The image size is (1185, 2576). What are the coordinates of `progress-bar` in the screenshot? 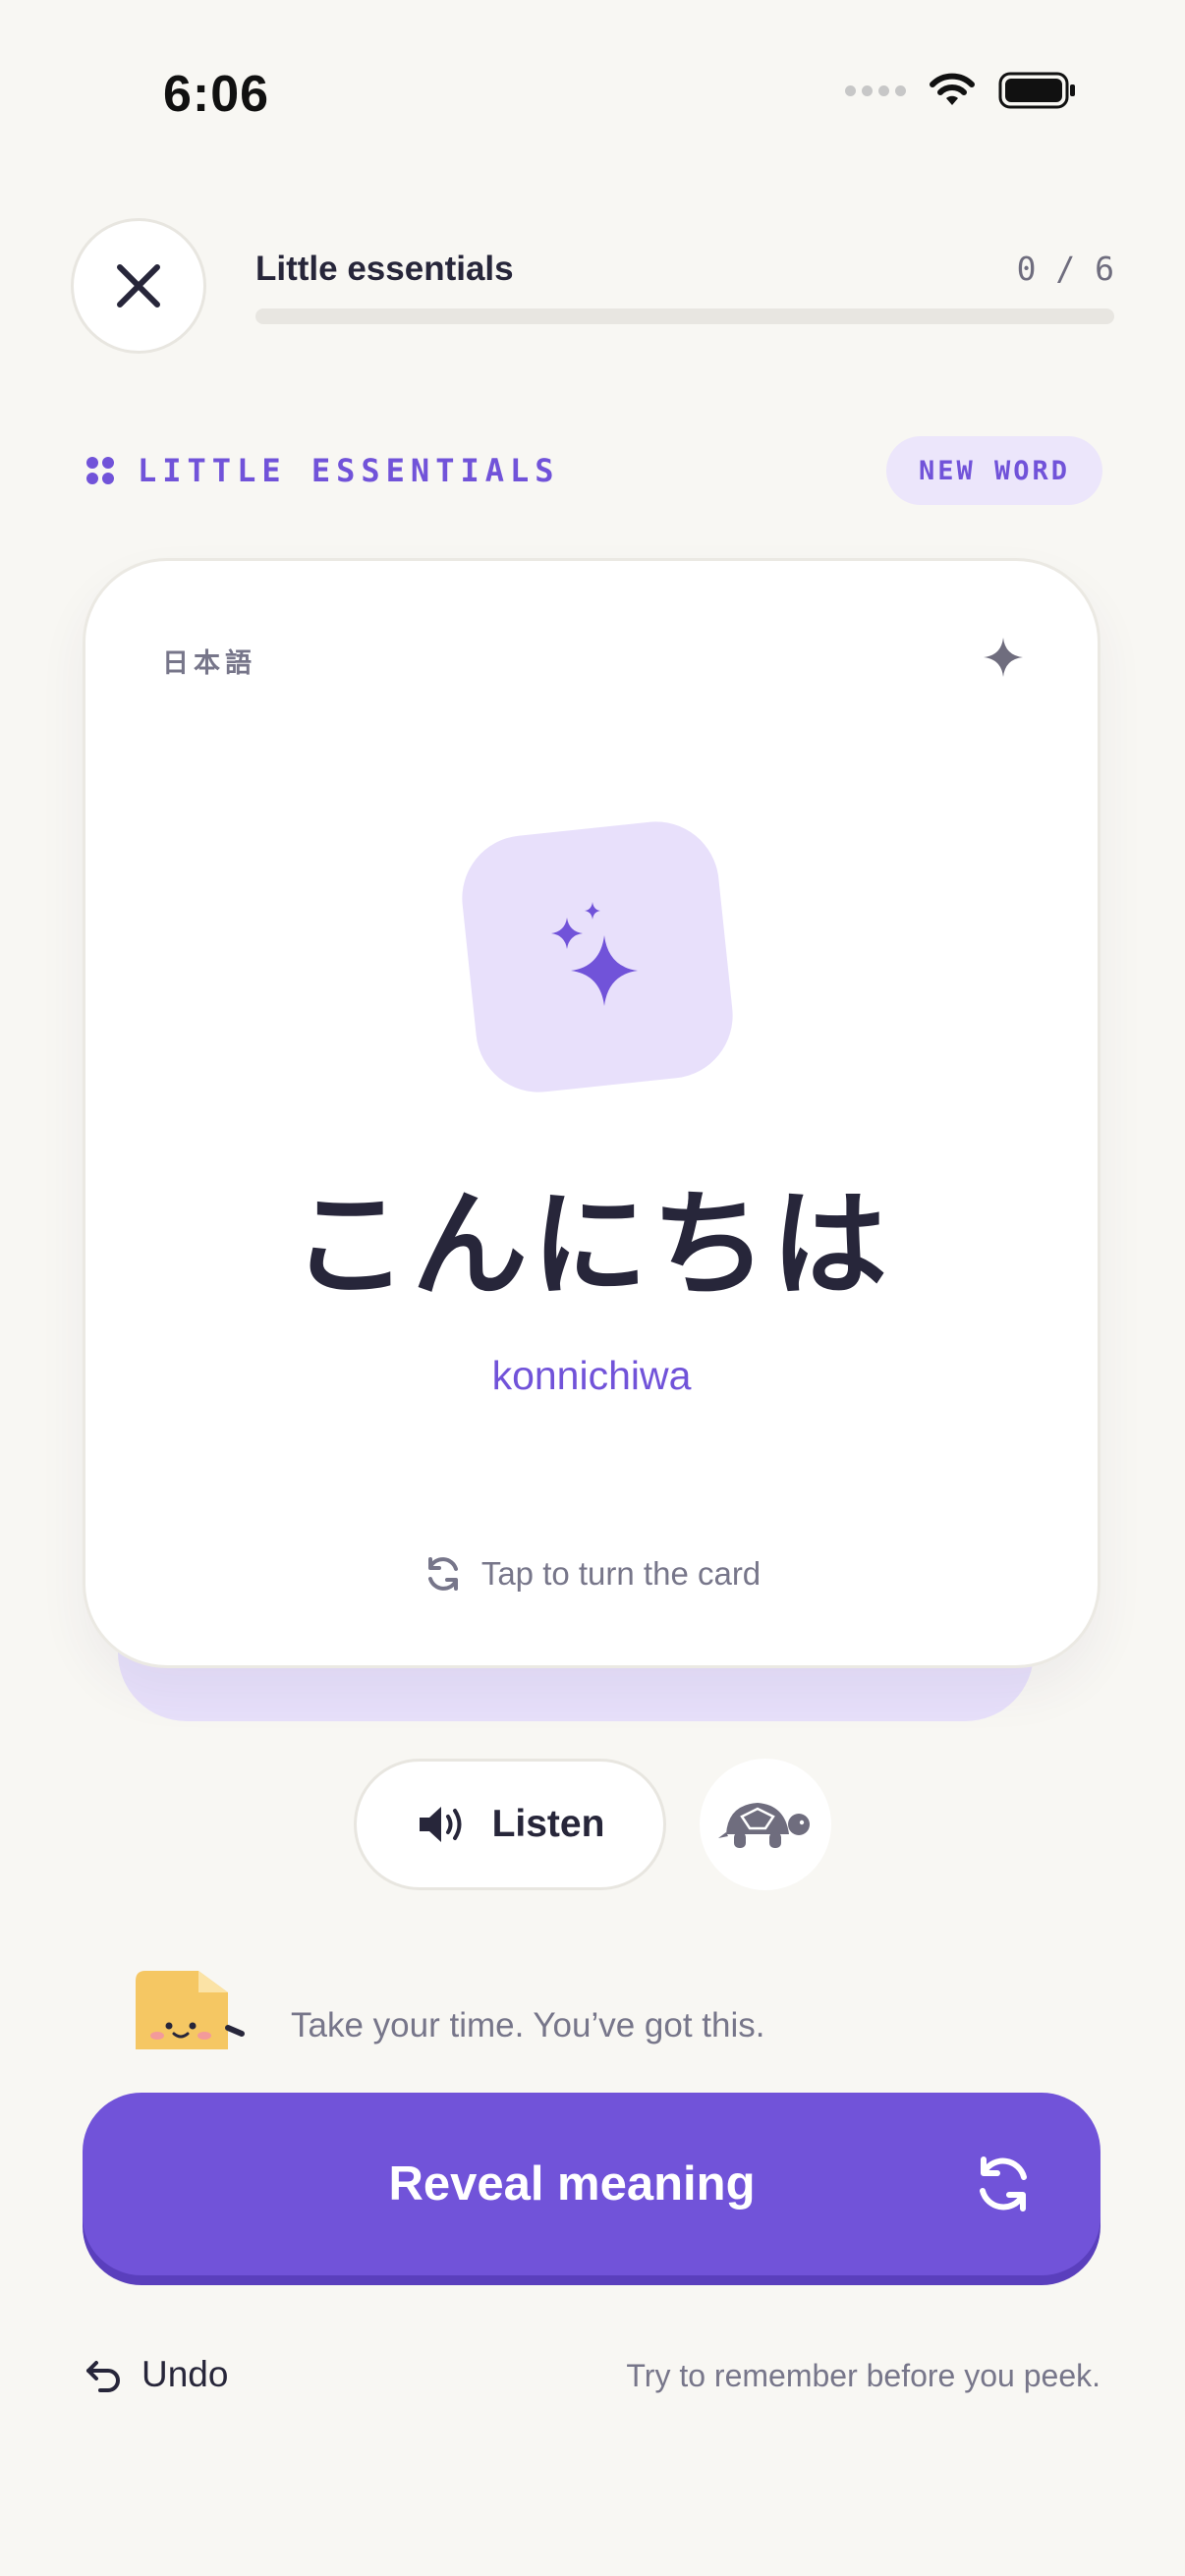 It's located at (685, 316).